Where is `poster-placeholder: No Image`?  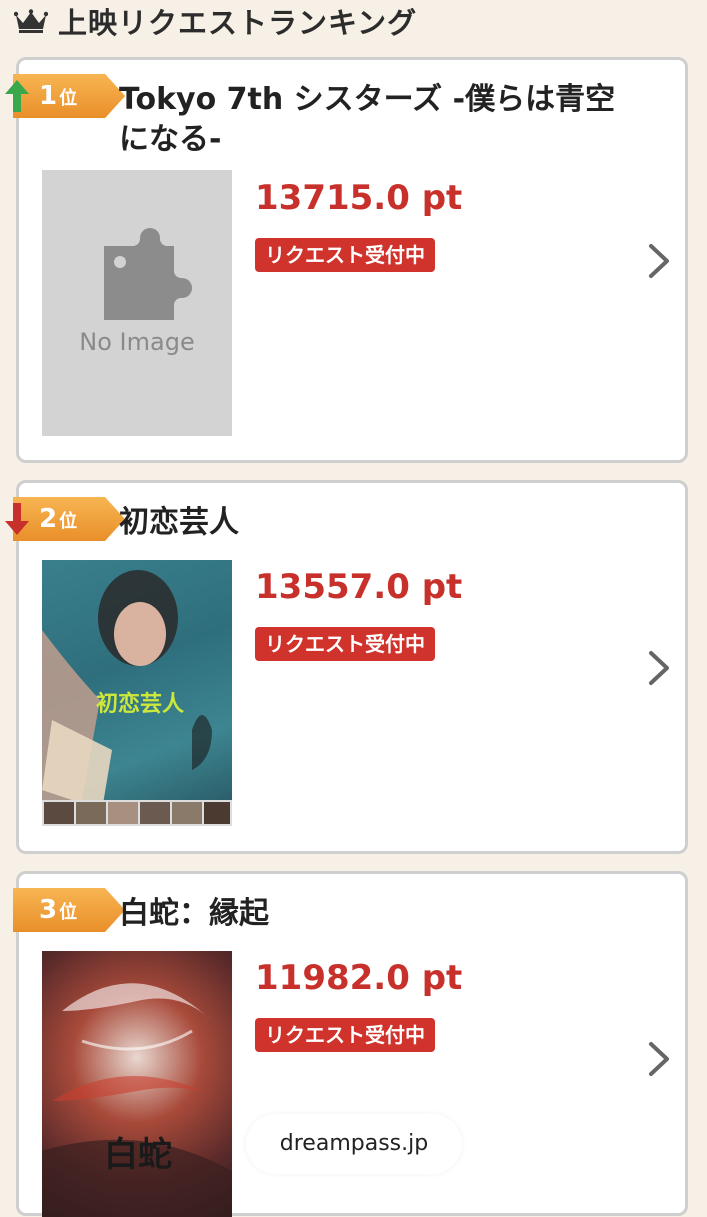 poster-placeholder: No Image is located at coordinates (137, 303).